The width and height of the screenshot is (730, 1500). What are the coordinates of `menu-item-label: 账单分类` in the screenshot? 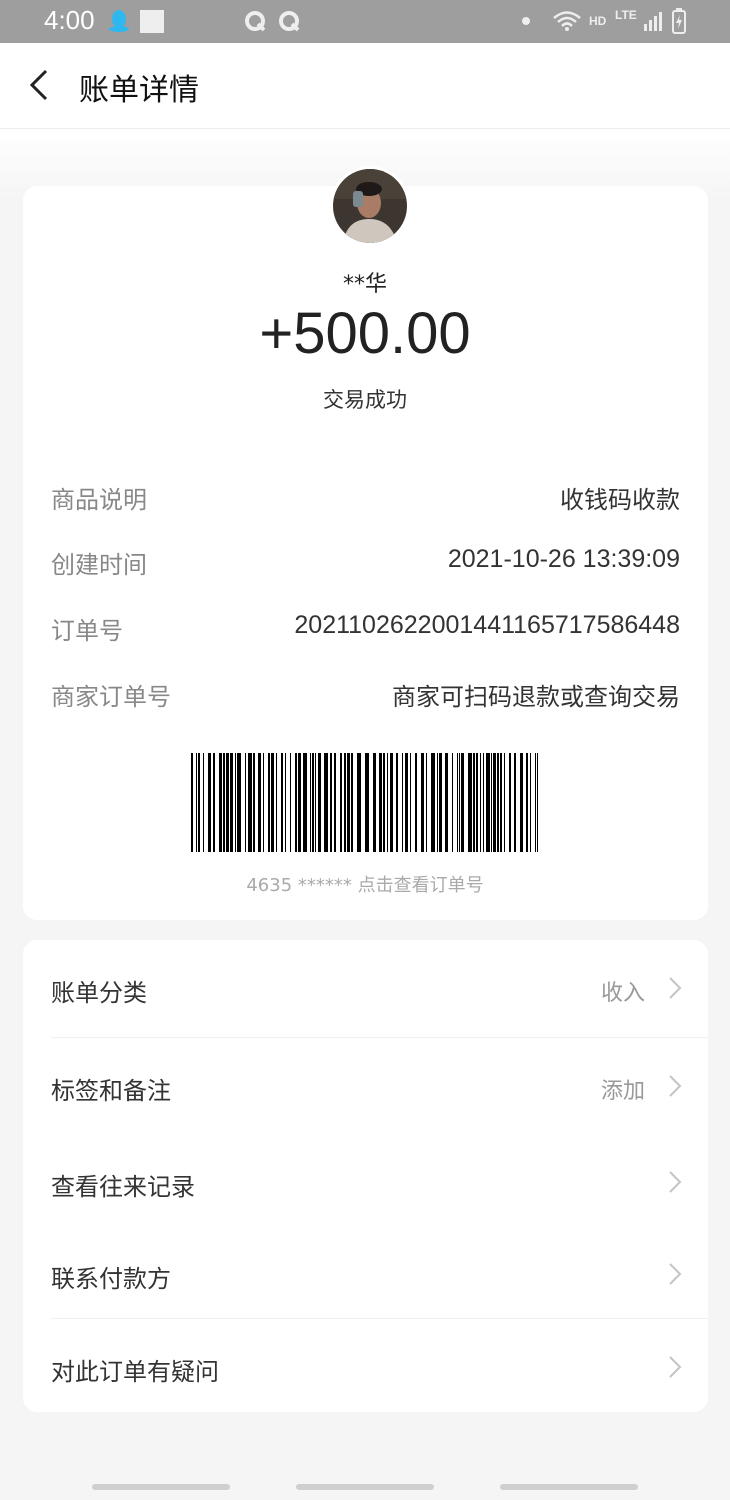 It's located at (99, 993).